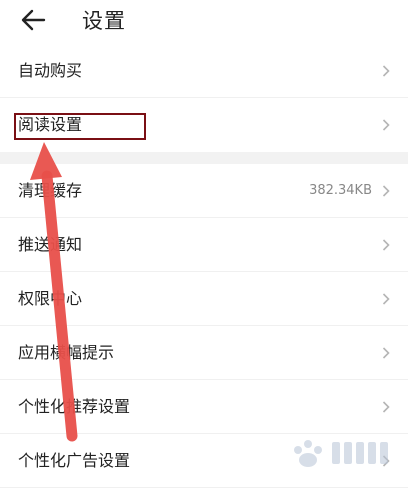 This screenshot has width=408, height=488. Describe the element at coordinates (204, 22) in the screenshot. I see `header-bar: 设置` at that location.